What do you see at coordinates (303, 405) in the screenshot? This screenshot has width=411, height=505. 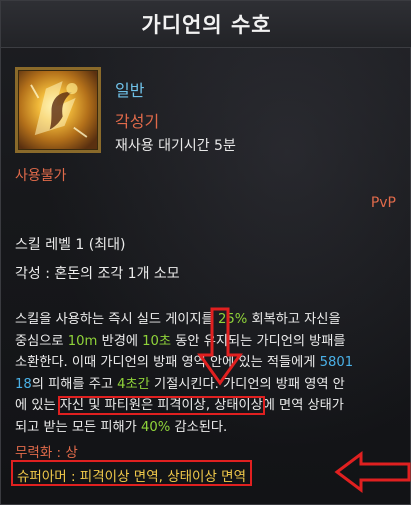 I see `desc-text: 에 면역 상태가` at bounding box center [303, 405].